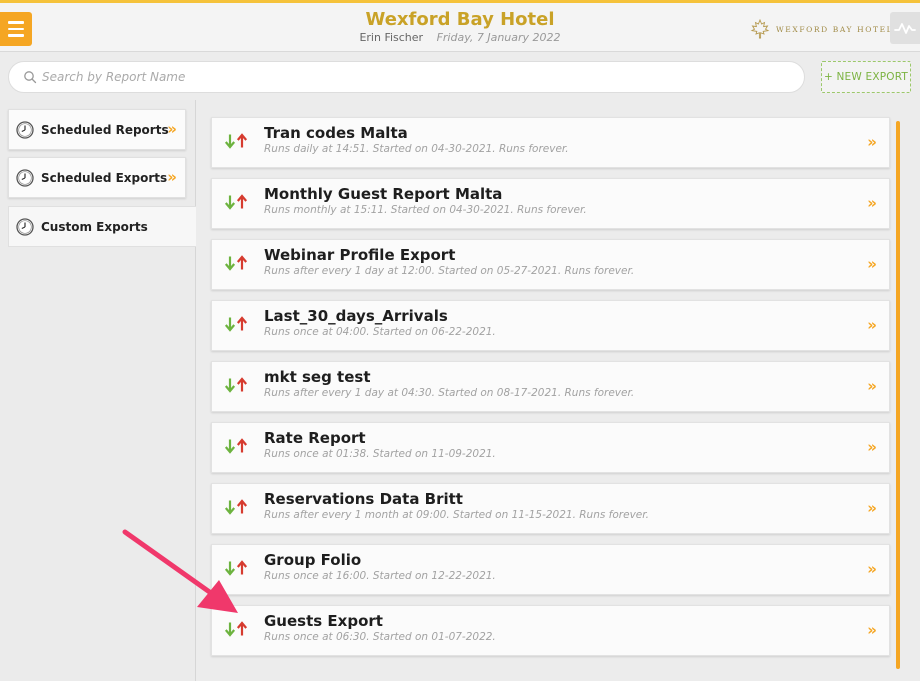 The image size is (920, 681). I want to click on sidebar-item-label: Scheduled Reports, so click(105, 129).